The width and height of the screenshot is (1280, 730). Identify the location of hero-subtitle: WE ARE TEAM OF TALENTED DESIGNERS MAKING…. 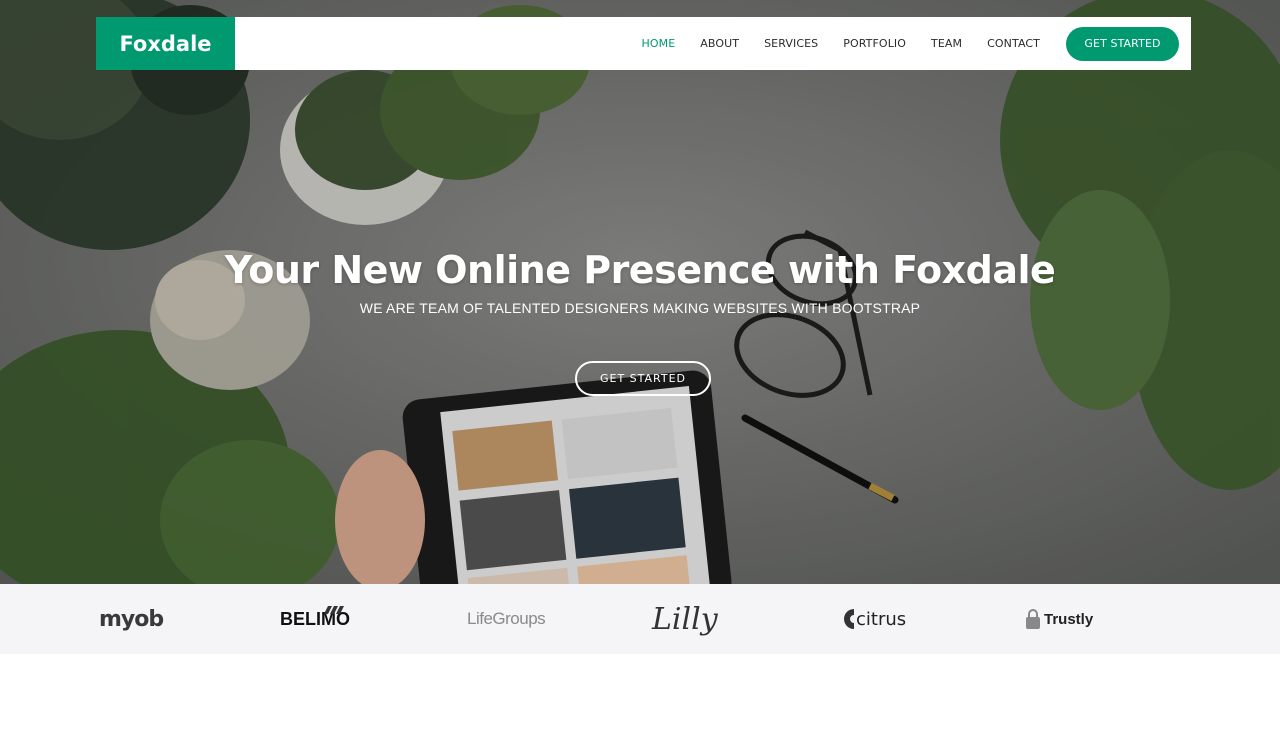
(640, 308).